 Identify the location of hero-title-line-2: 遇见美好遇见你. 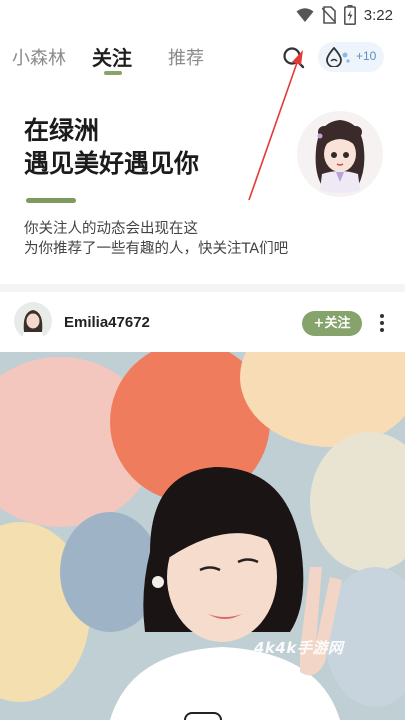
(112, 163).